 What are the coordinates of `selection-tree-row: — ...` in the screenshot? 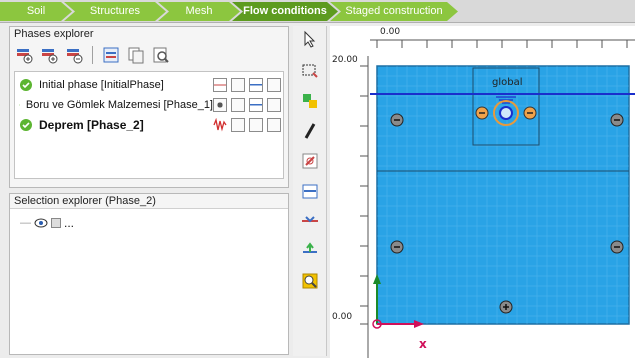 It's located at (47, 223).